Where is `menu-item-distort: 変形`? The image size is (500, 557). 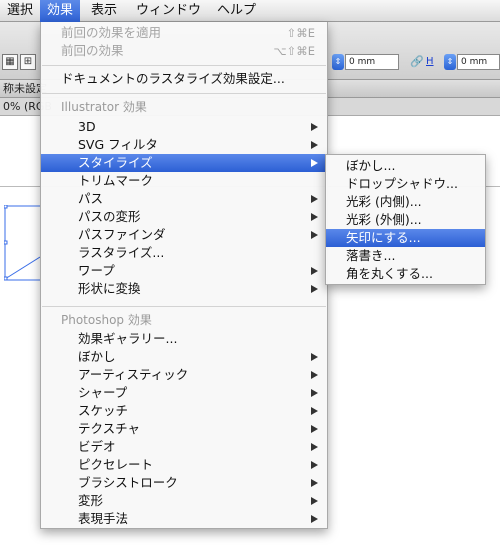
menu-item-distort: 変形 is located at coordinates (184, 501).